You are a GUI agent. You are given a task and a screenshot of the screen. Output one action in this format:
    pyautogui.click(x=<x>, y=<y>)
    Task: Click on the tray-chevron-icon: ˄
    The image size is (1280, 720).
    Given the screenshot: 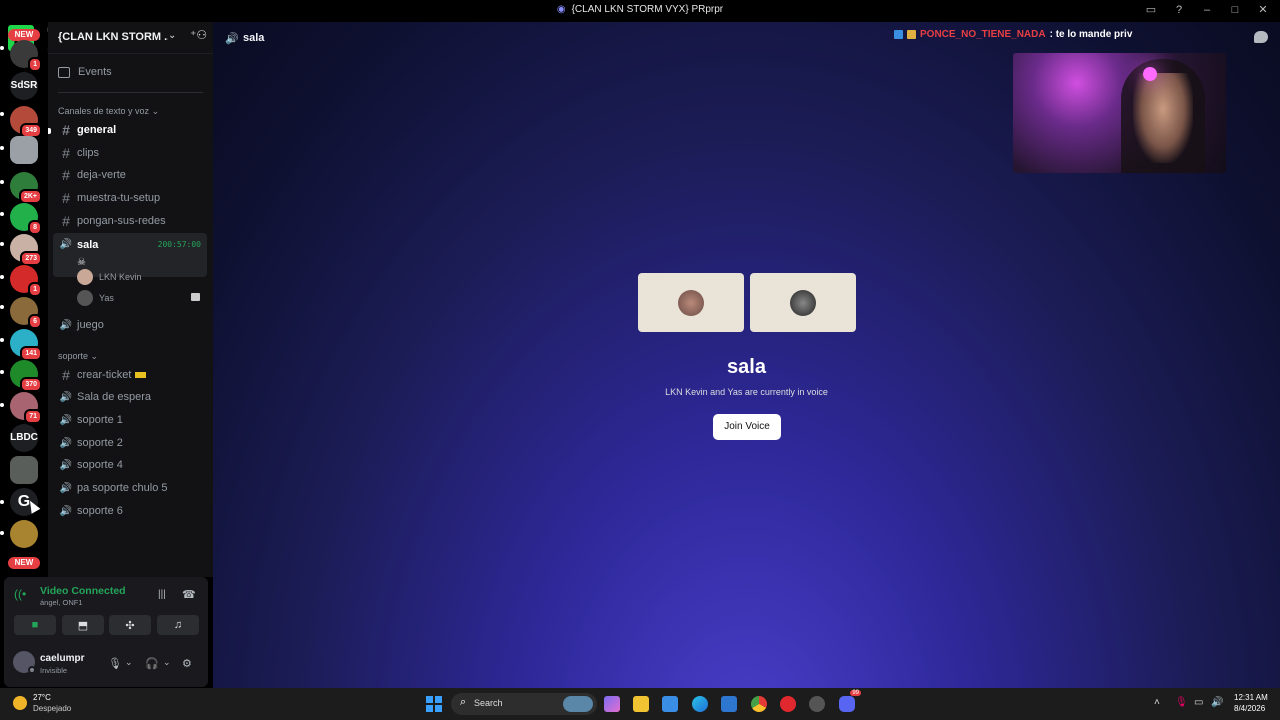 What is the action you would take?
    pyautogui.click(x=1157, y=702)
    